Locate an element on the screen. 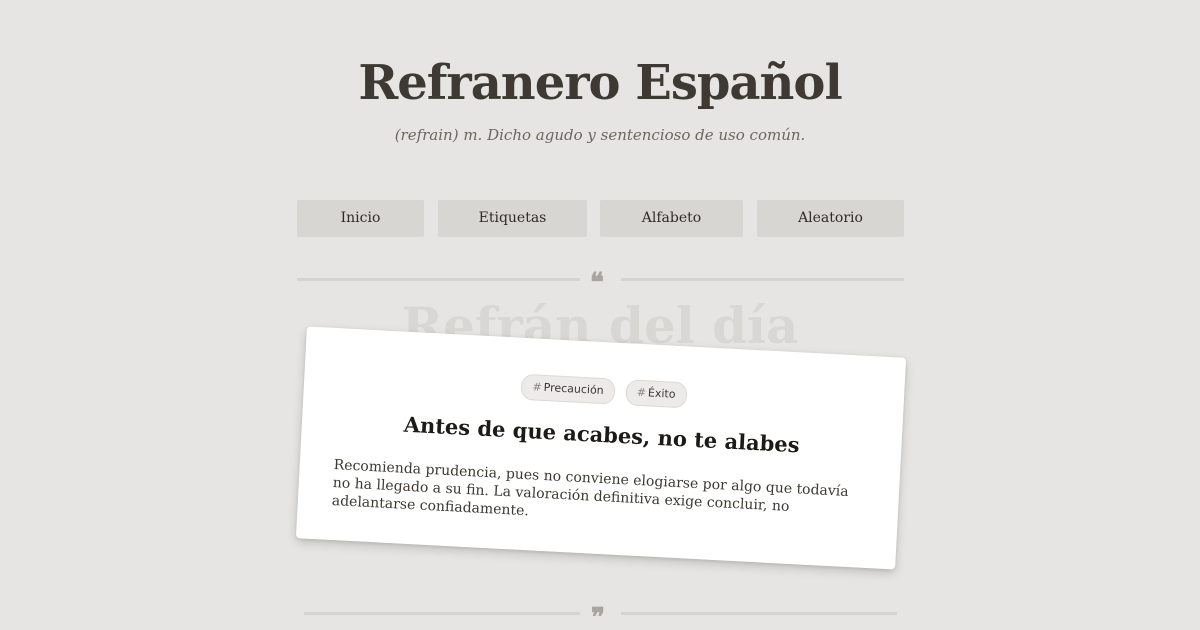 This screenshot has width=1200, height=630. tag-label: Precaución is located at coordinates (574, 389).